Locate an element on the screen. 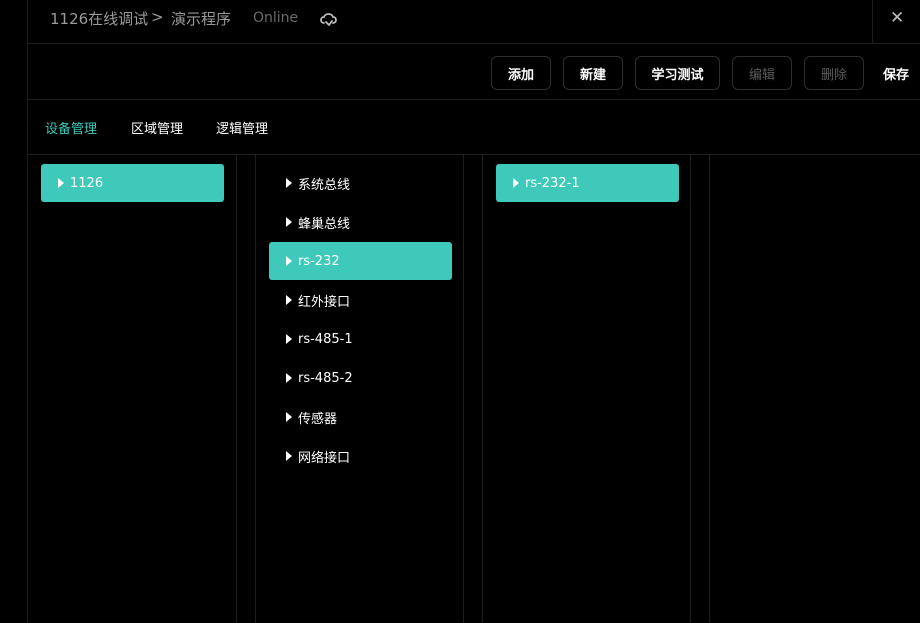 The image size is (920, 623). interface-item-network: 网络接口 is located at coordinates (360, 456).